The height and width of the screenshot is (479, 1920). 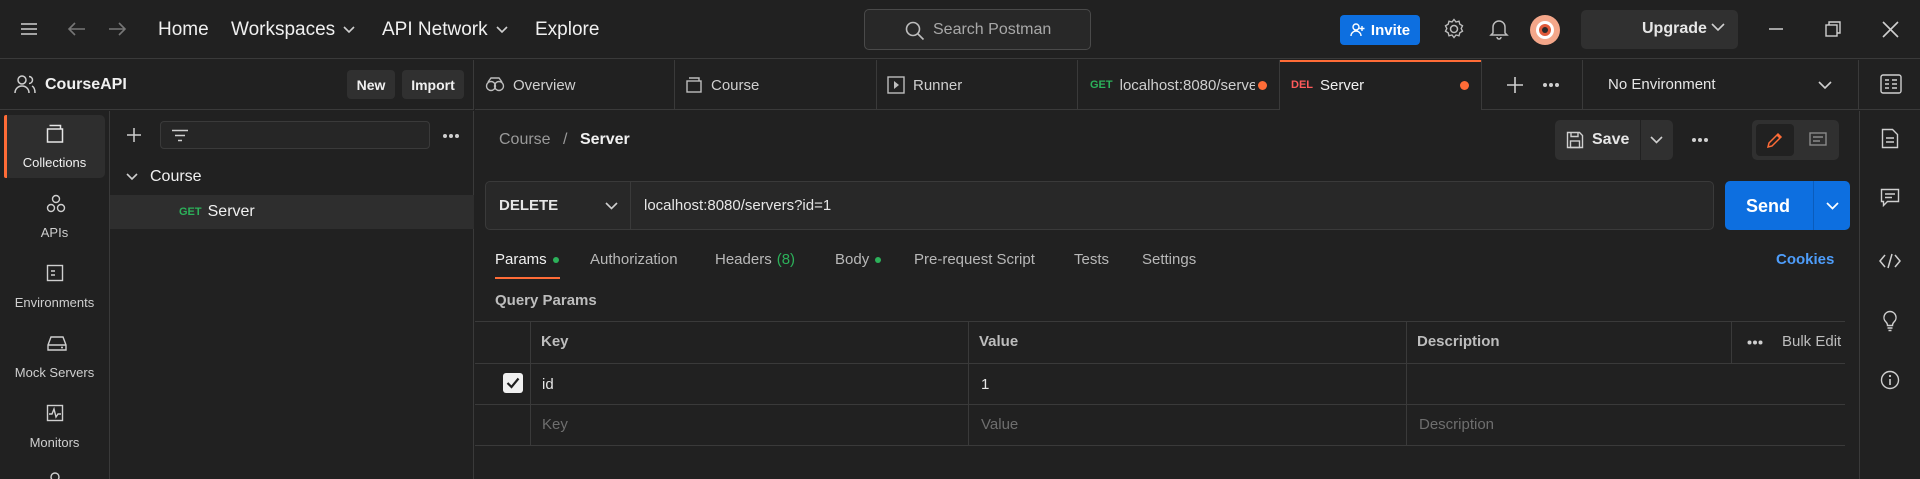 What do you see at coordinates (54, 356) in the screenshot?
I see `rail-item-mock-servers: Mock Servers` at bounding box center [54, 356].